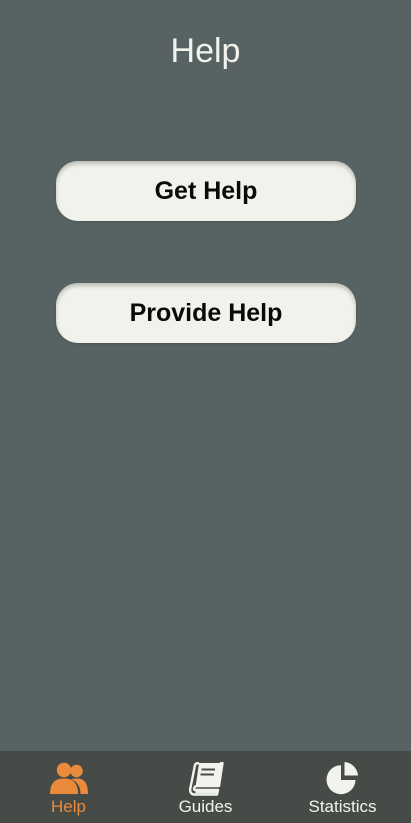  I want to click on provide-help-button: Provide Help, so click(206, 313).